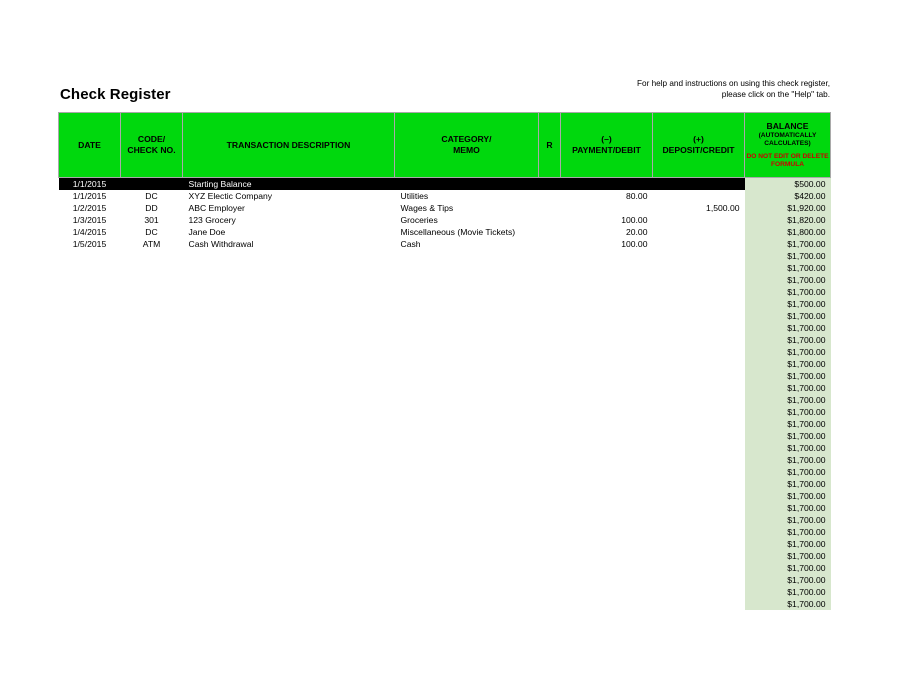  I want to click on cell-balance: $1,920.00, so click(787, 208).